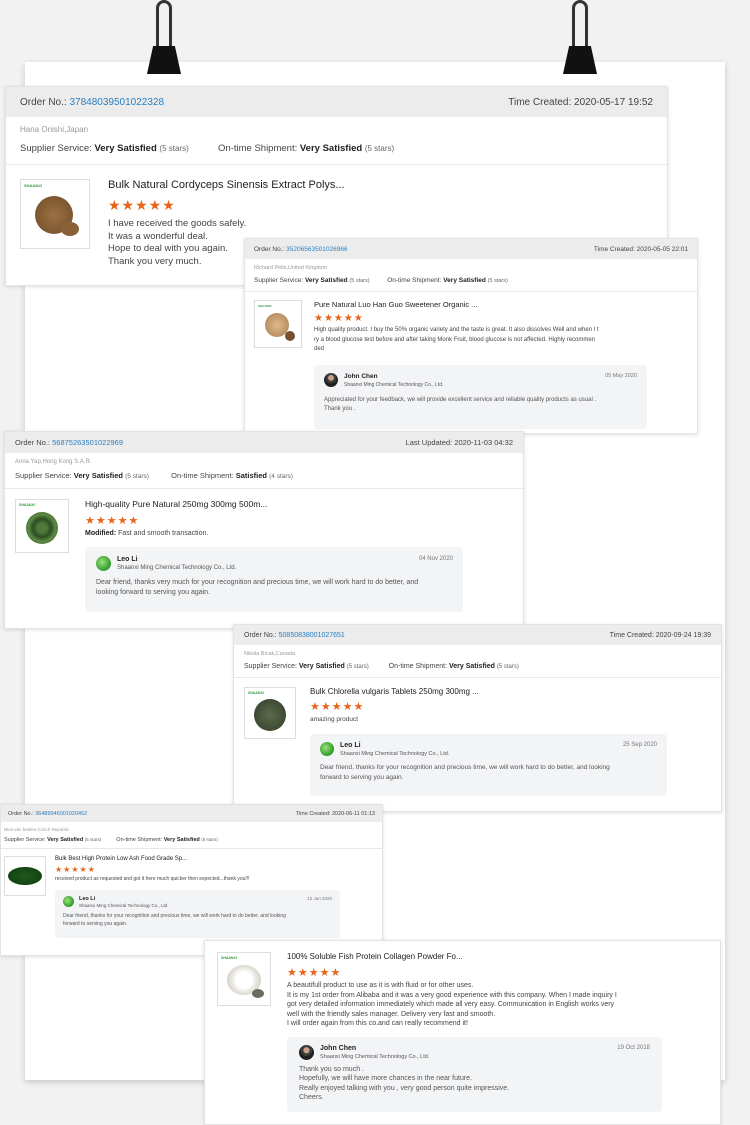  I want to click on order-time: 2020-09-24 19:39, so click(683, 635).